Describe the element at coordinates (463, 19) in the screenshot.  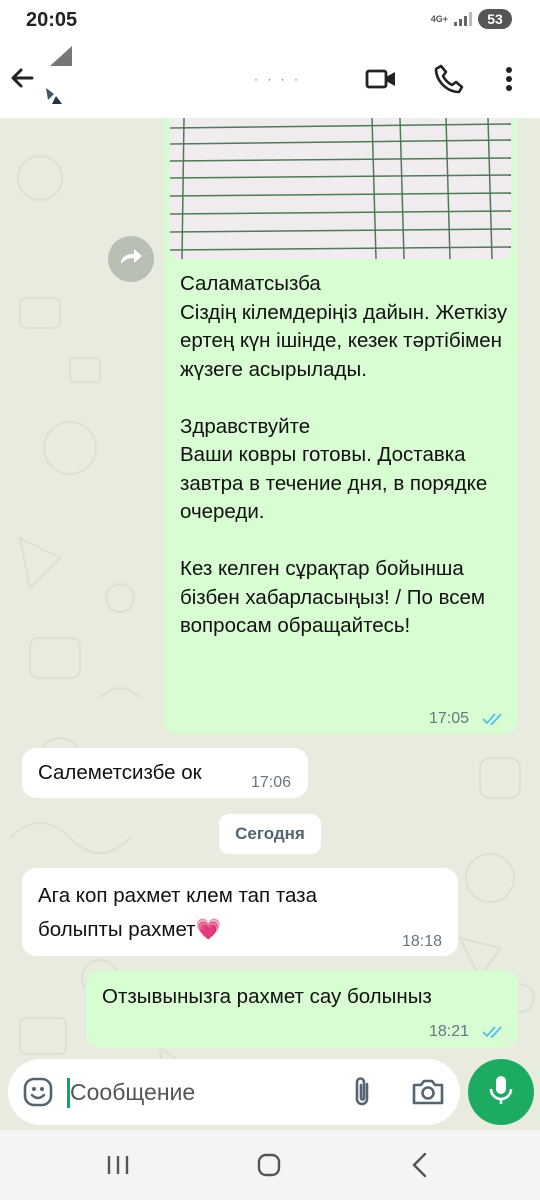
I see `signal-icon` at that location.